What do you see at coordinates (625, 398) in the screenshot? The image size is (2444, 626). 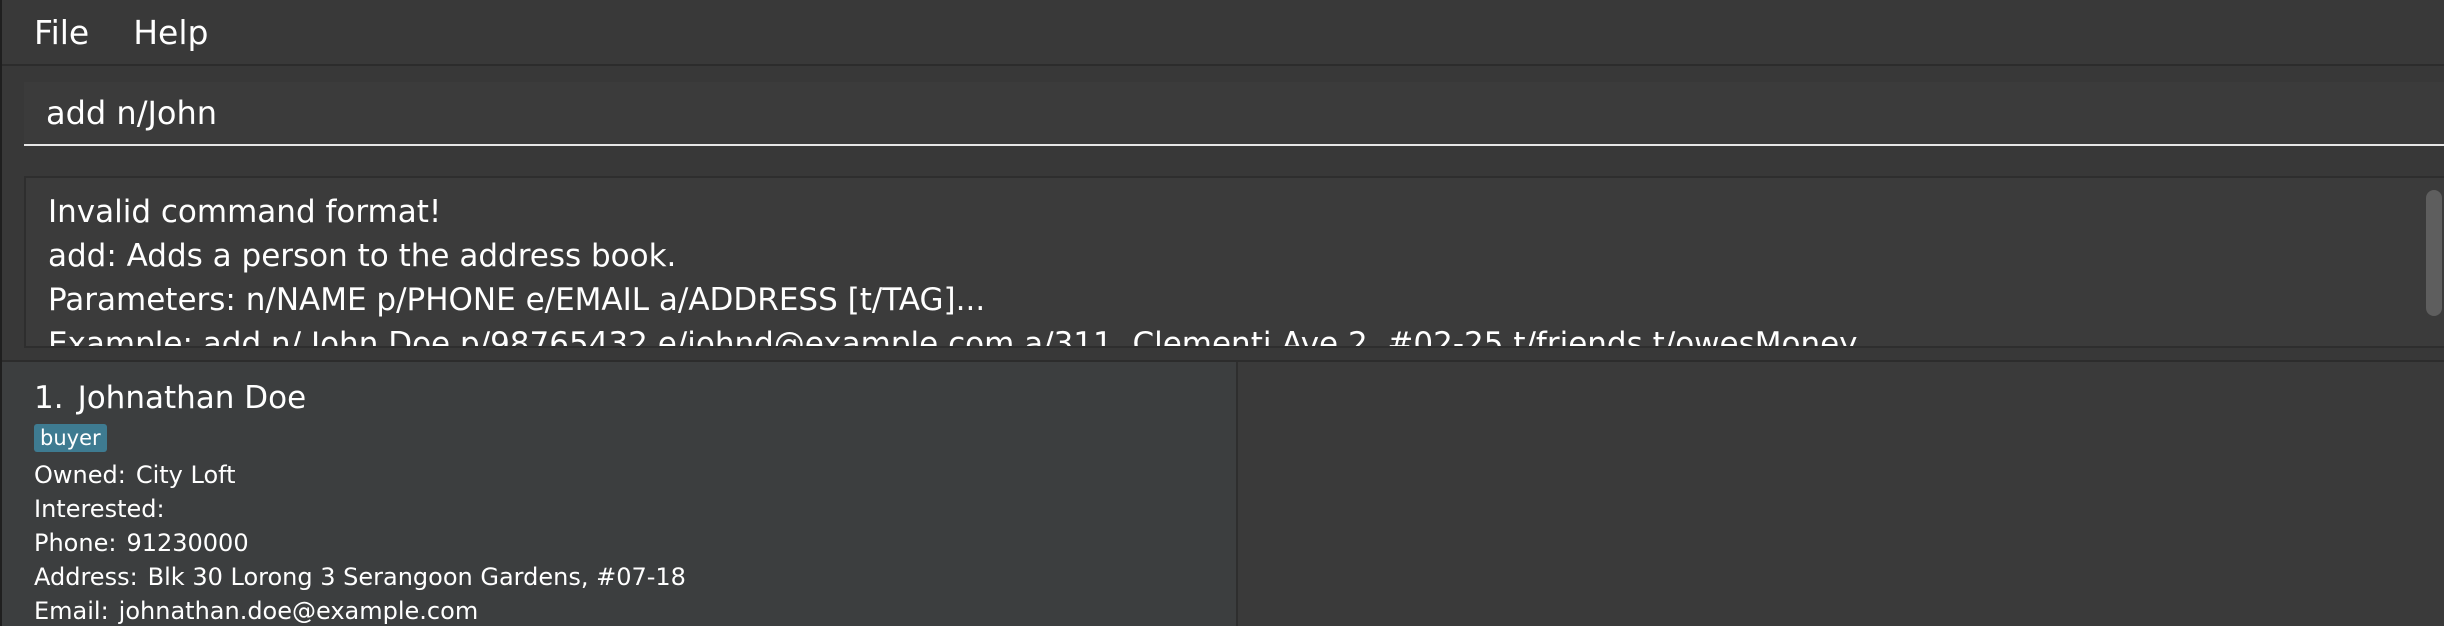 I see `person-card-header: 1. Johnathan Doe` at bounding box center [625, 398].